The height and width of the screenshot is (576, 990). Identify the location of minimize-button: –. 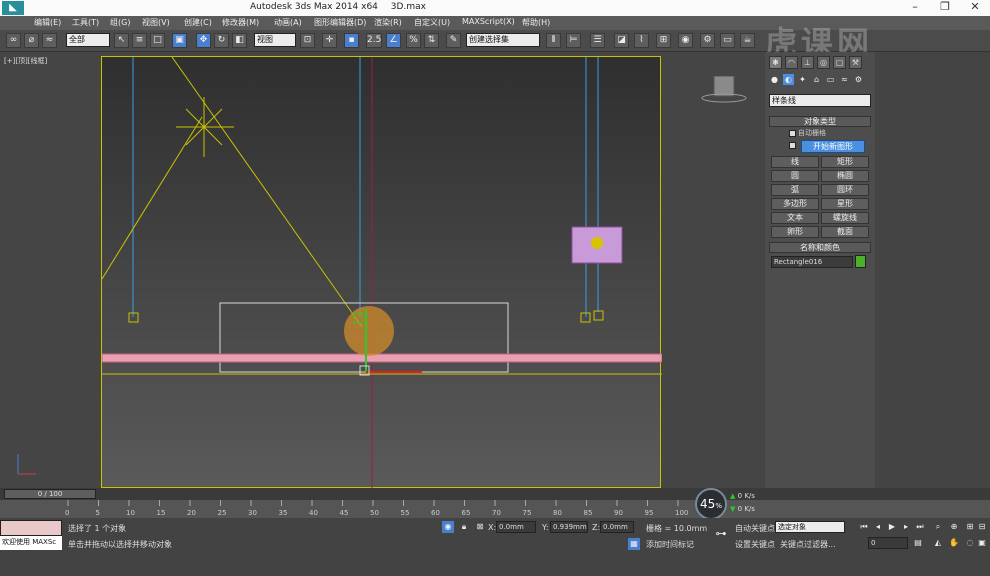
(915, 8).